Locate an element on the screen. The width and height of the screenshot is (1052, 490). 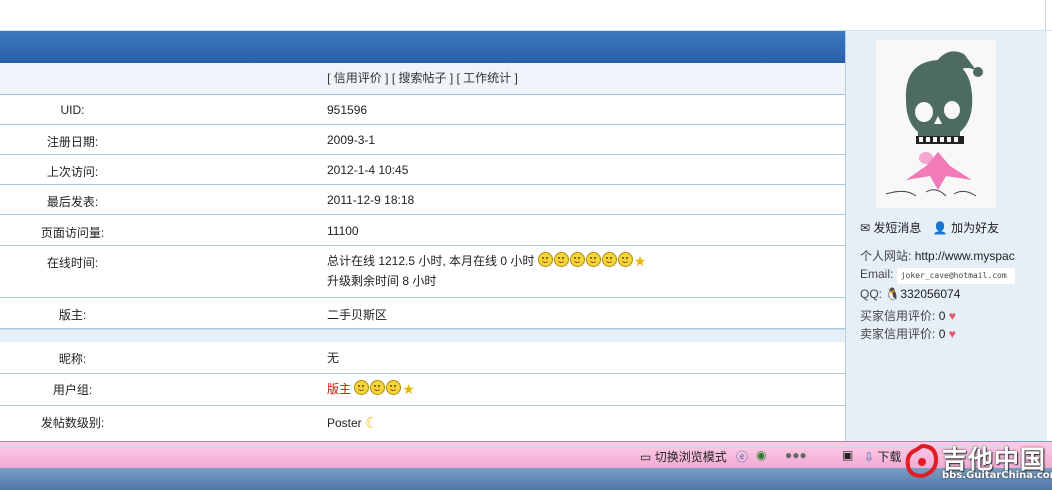
row-value: 2009-3-1 is located at coordinates (351, 140).